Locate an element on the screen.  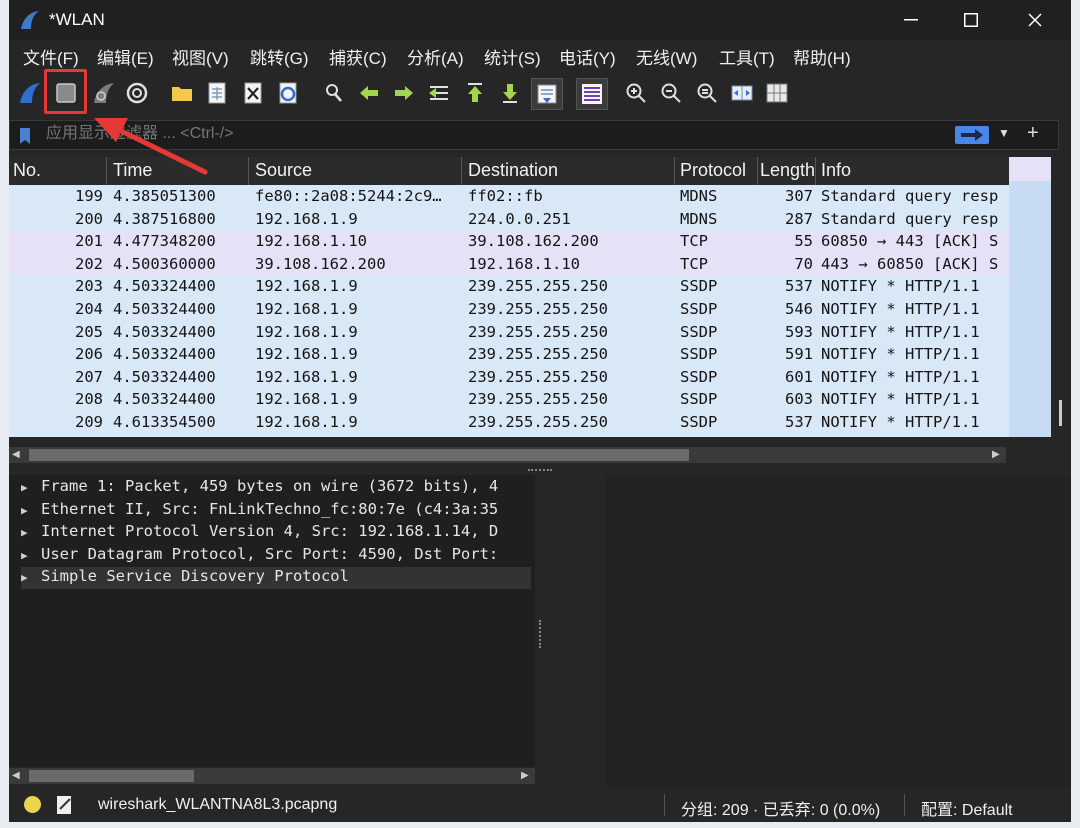
menu-tools: 工具(T) is located at coordinates (747, 56).